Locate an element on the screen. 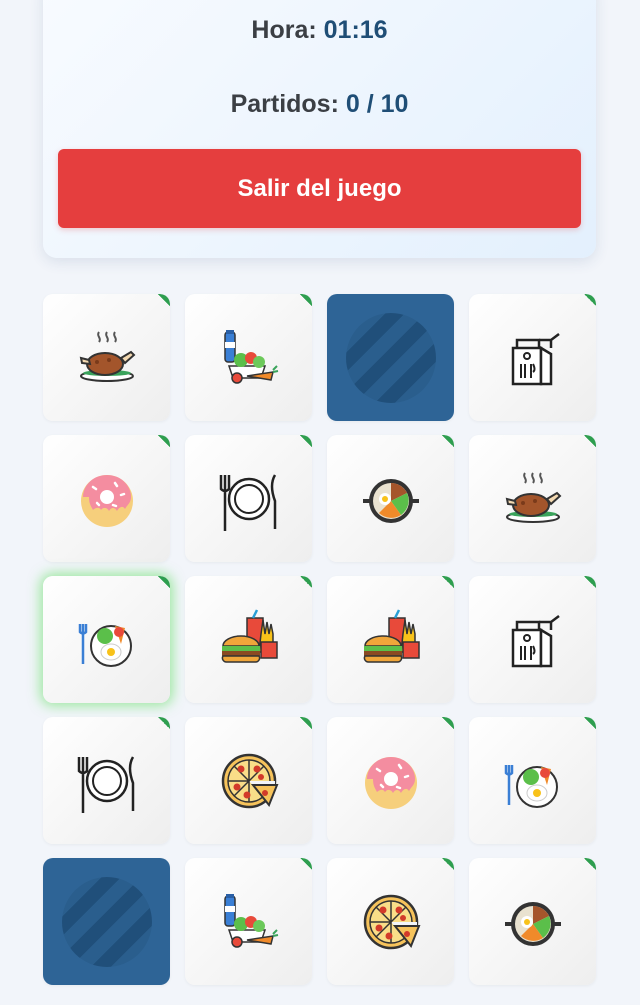 This screenshot has width=640, height=1005. matches-stat: Partidos: 0 / 10 is located at coordinates (319, 104).